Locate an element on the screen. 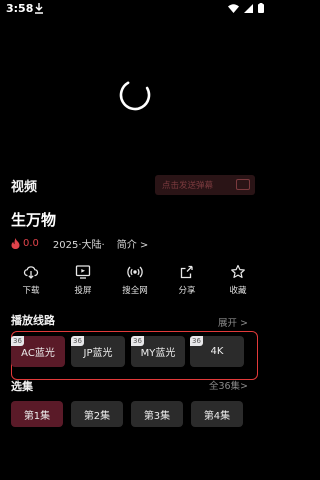 This screenshot has height=480, width=320. intro-link: 简介 > is located at coordinates (133, 243).